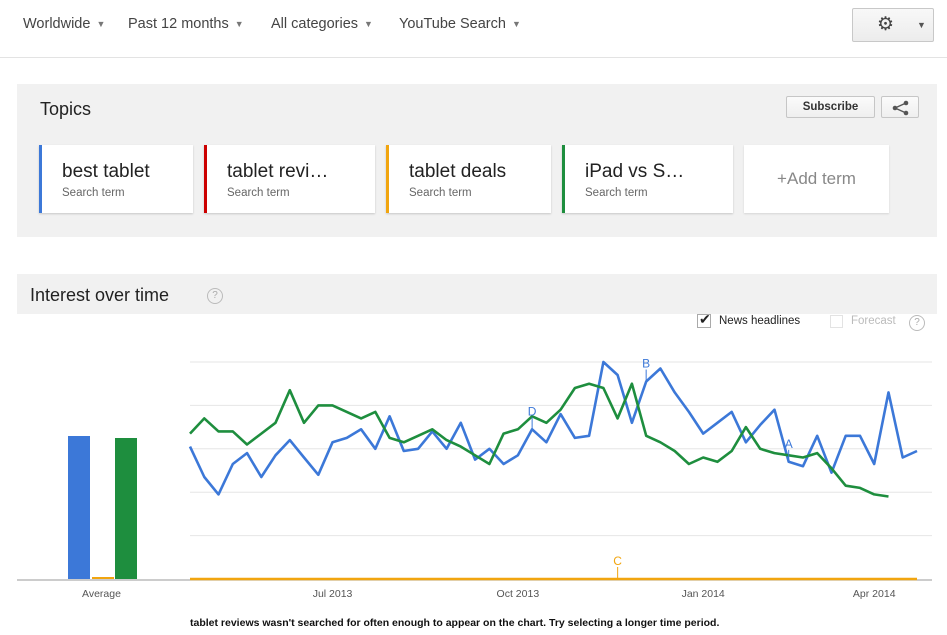  What do you see at coordinates (646, 364) in the screenshot?
I see `annotation-letter-b: B` at bounding box center [646, 364].